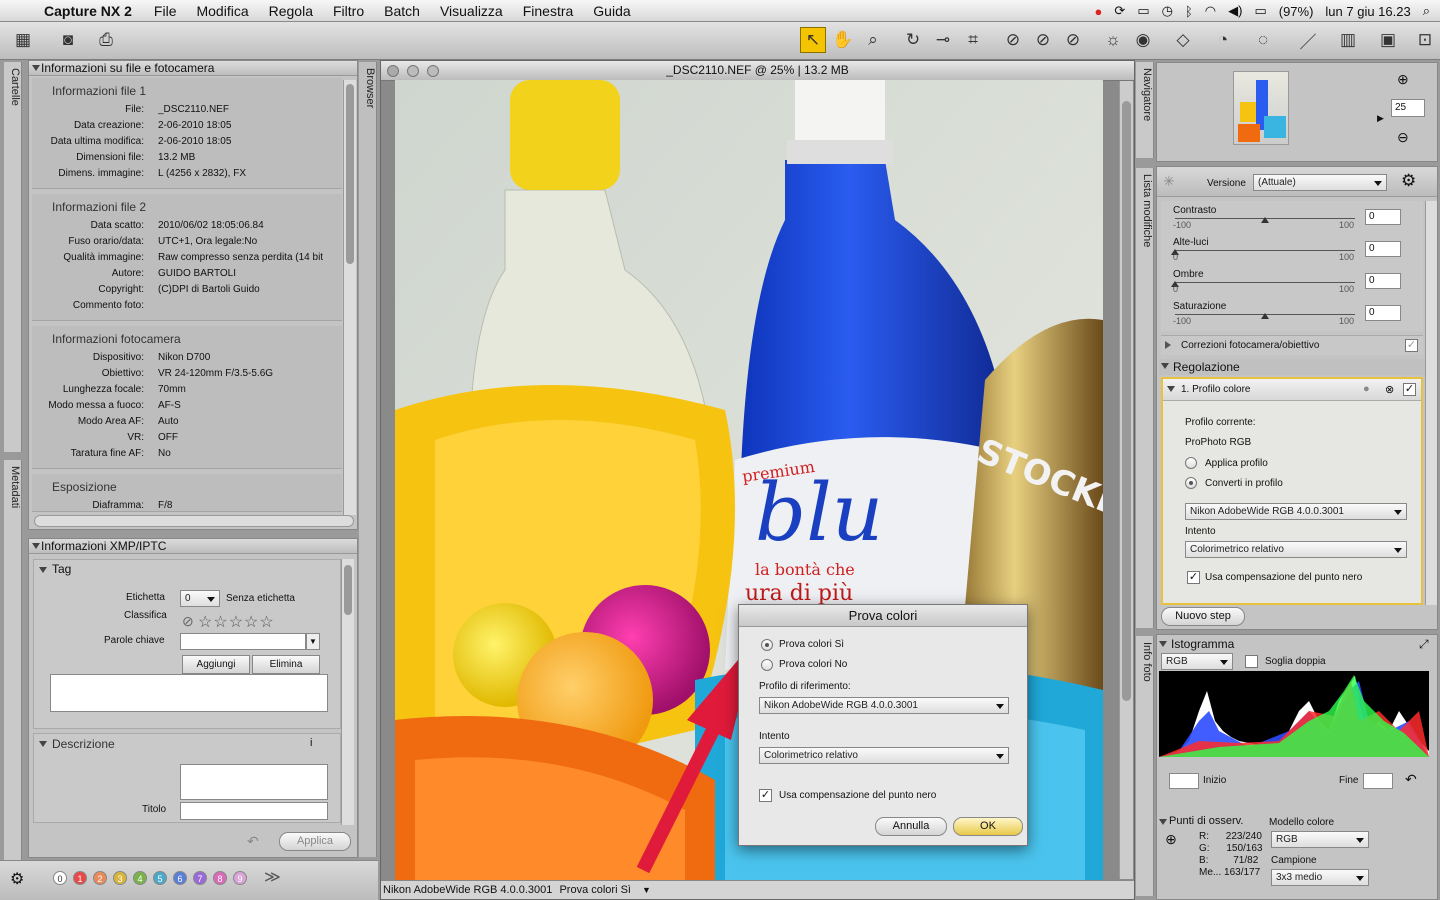 This screenshot has height=900, width=1440. I want to click on step-collapse-icon, so click(1171, 391).